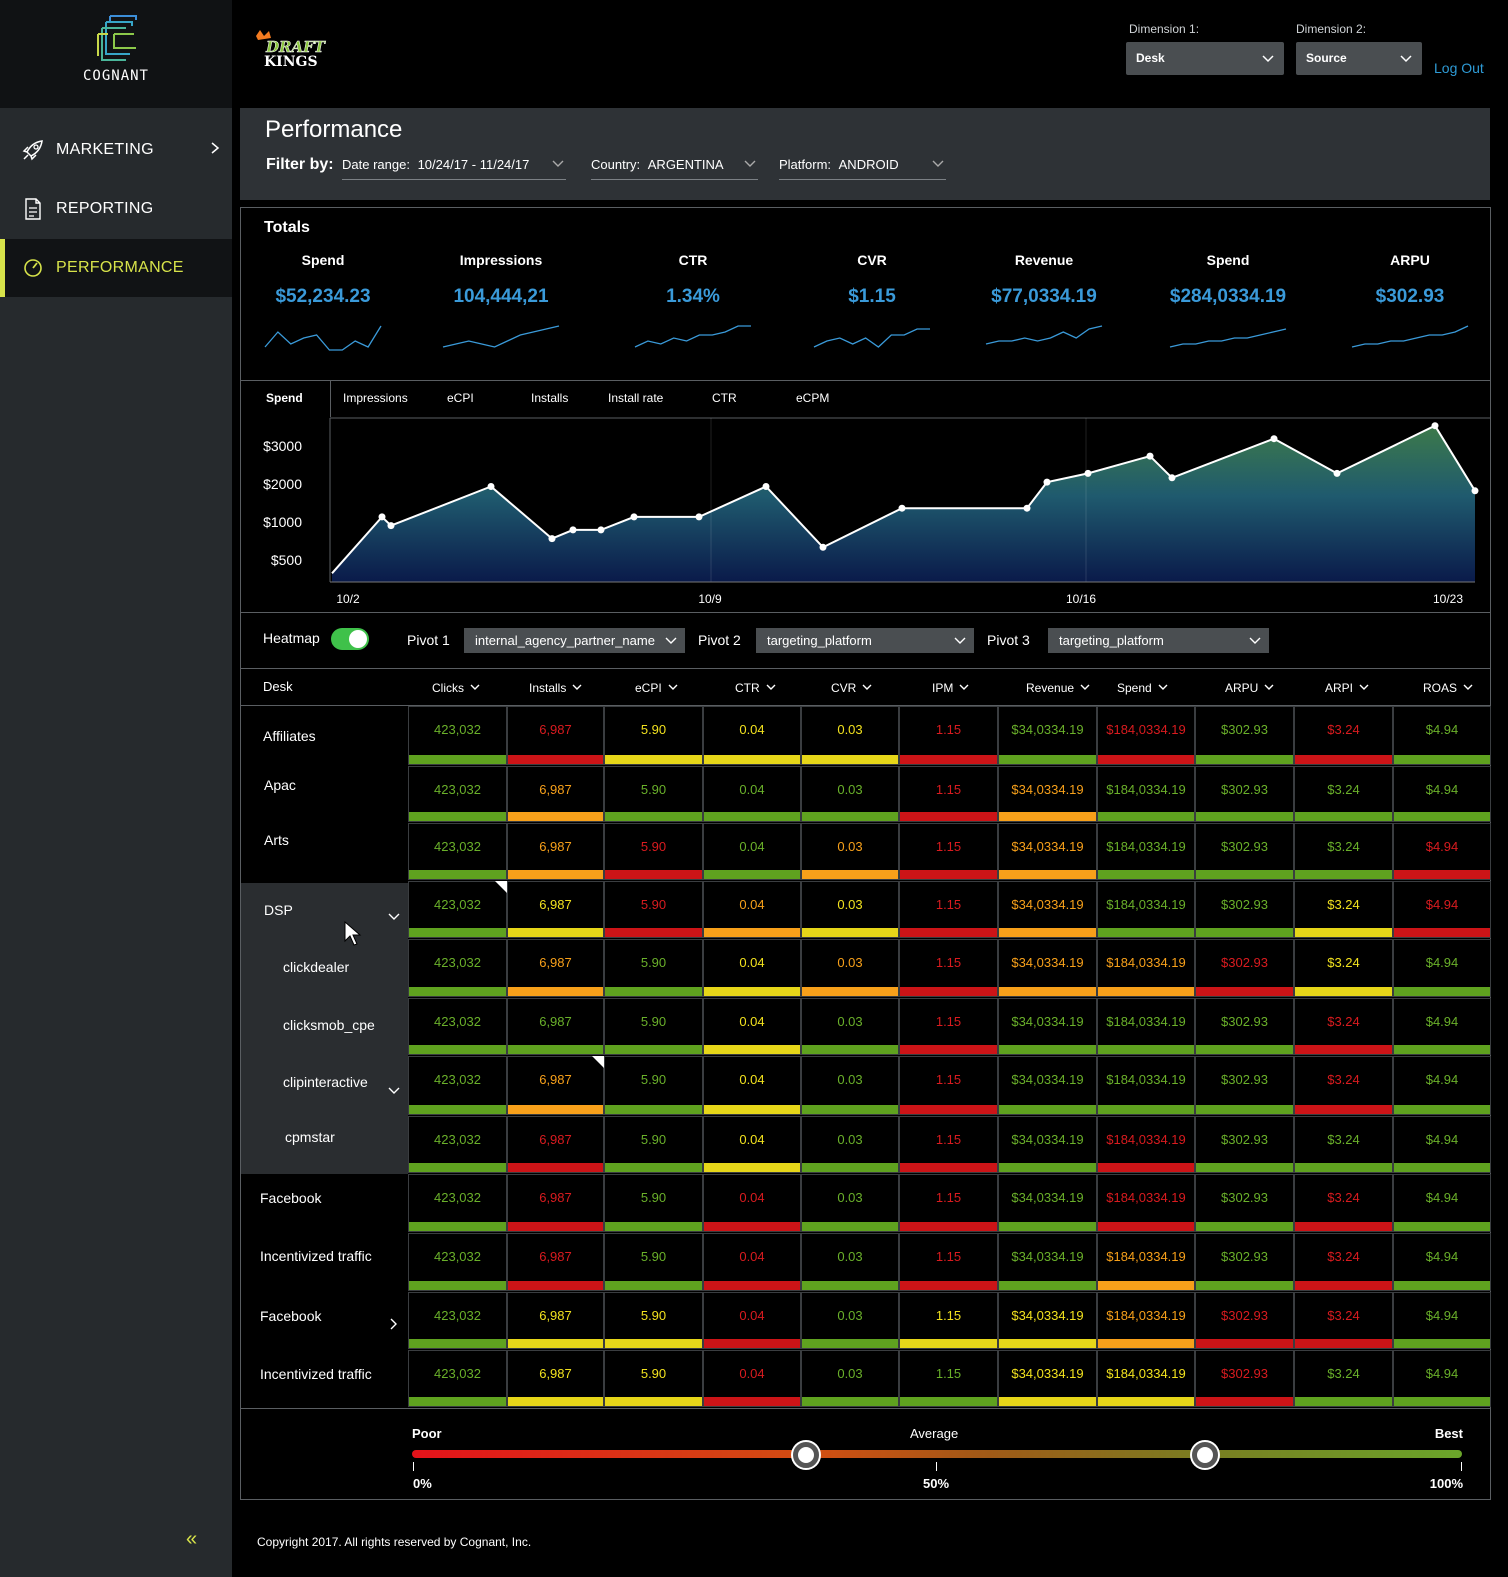 This screenshot has height=1577, width=1508. I want to click on country-filter: Country: ARGENTINA, so click(674, 167).